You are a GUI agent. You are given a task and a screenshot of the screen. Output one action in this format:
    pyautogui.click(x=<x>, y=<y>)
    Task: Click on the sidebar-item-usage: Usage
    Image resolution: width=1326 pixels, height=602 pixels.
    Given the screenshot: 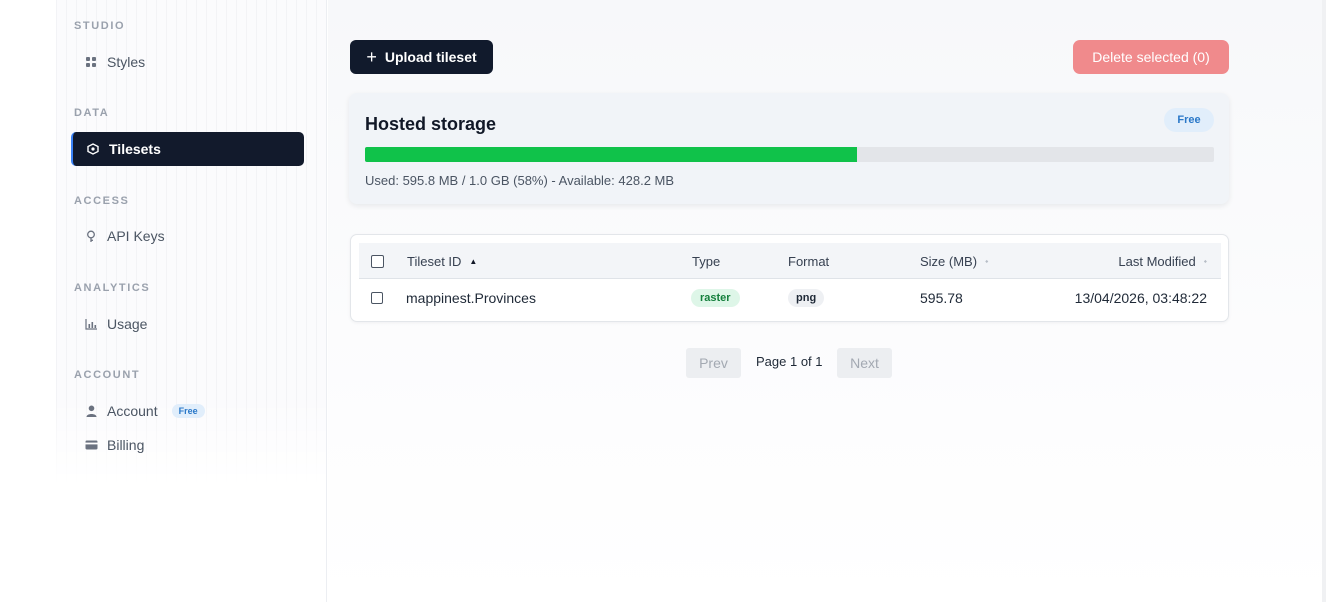 What is the action you would take?
    pyautogui.click(x=187, y=324)
    